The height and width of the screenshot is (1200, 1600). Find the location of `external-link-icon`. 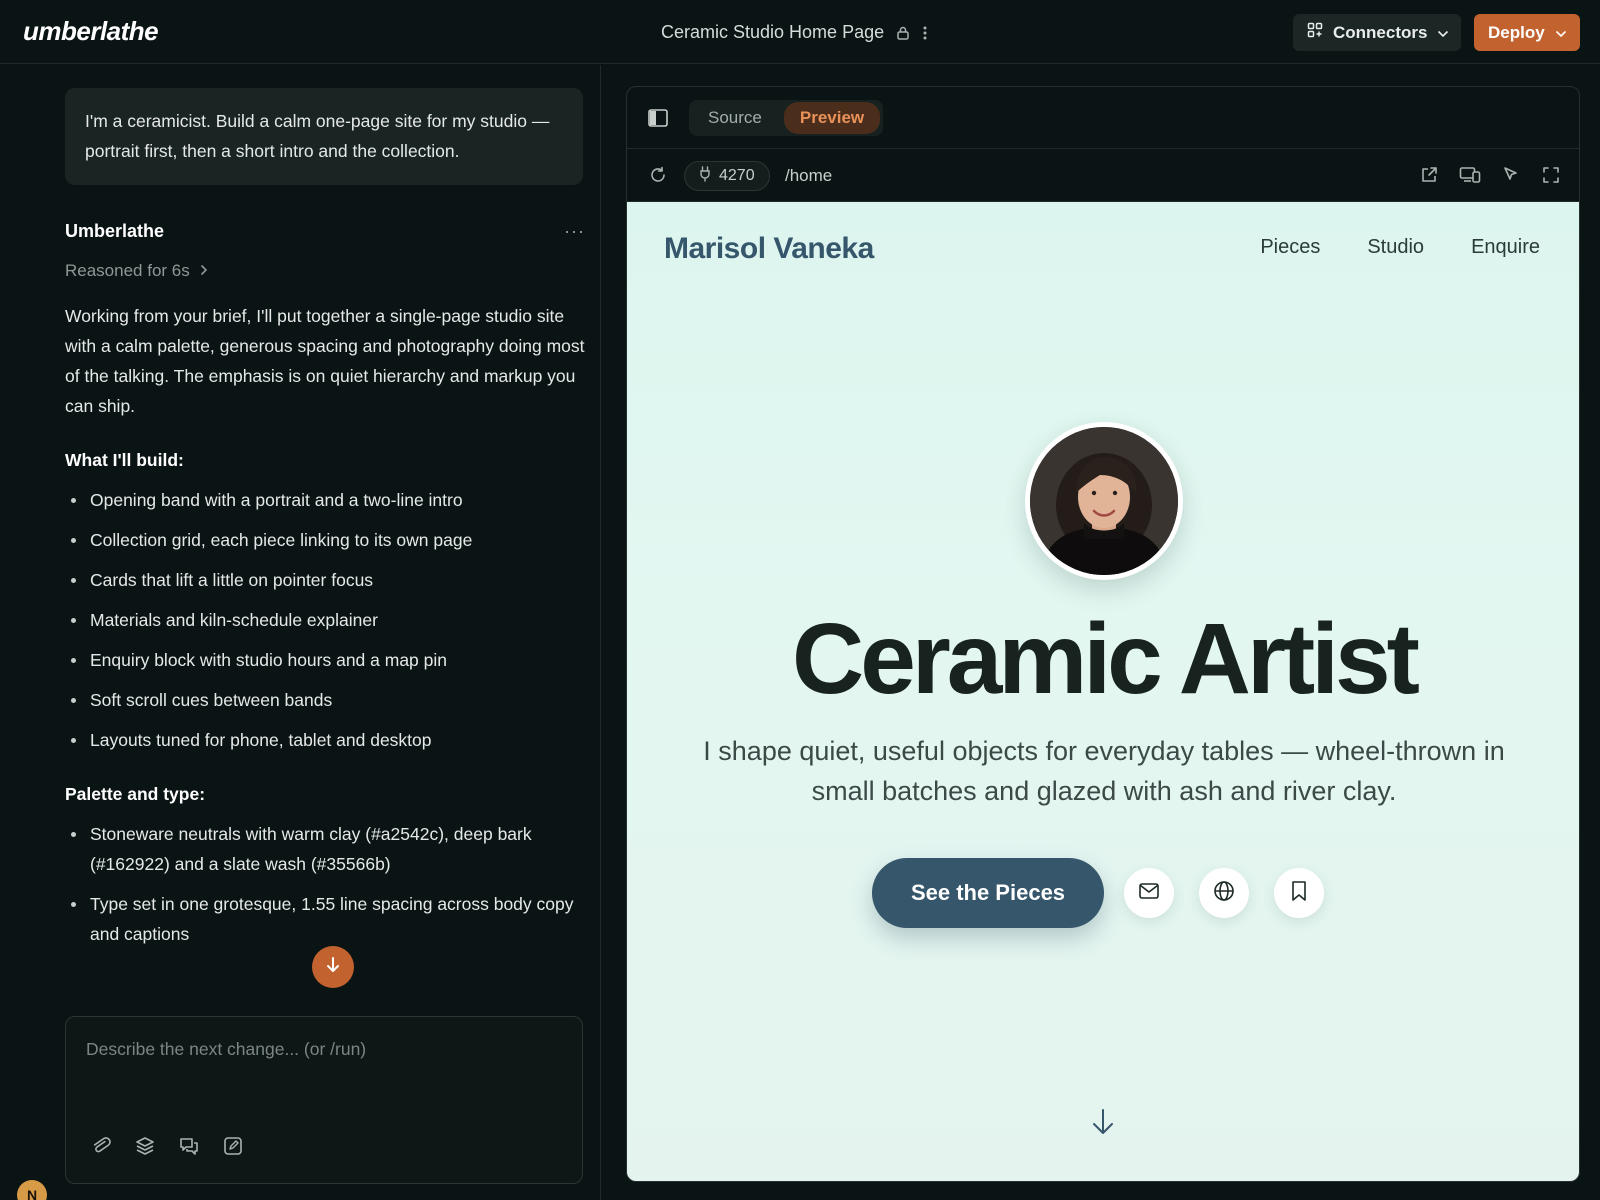

external-link-icon is located at coordinates (1429, 177).